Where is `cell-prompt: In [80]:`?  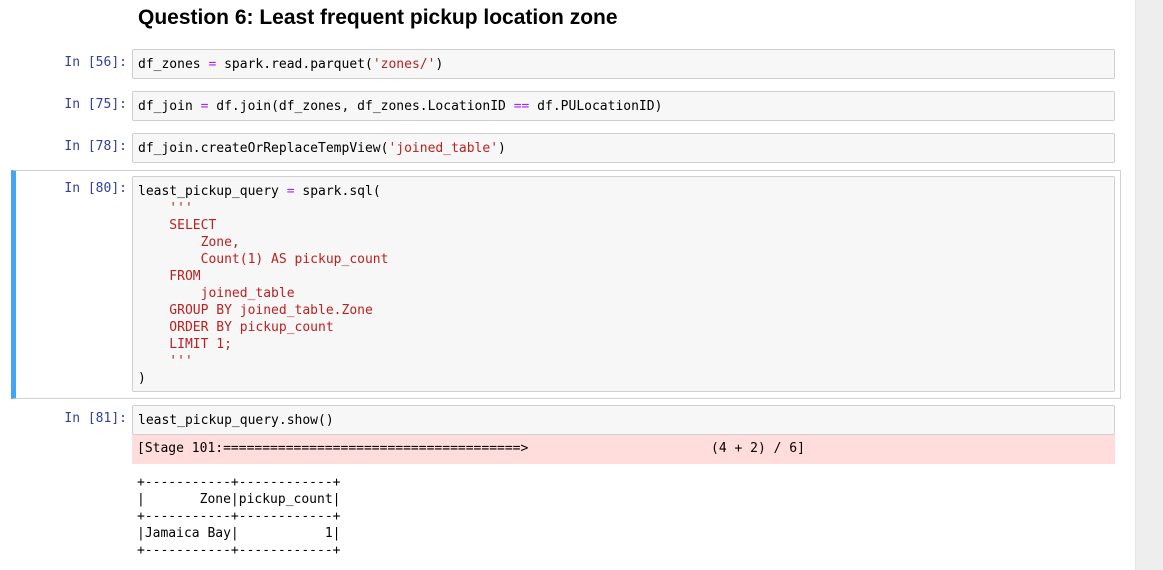 cell-prompt: In [80]: is located at coordinates (95, 188).